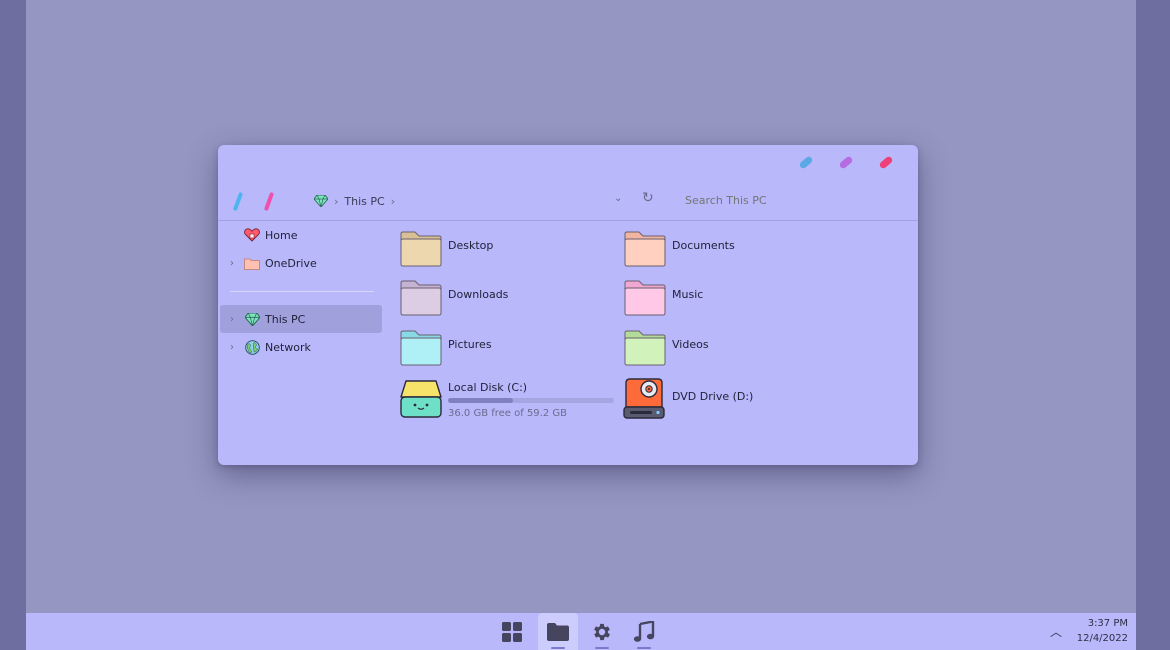 This screenshot has height=650, width=1170. Describe the element at coordinates (618, 198) in the screenshot. I see `address-history-dropdown: ⌄` at that location.